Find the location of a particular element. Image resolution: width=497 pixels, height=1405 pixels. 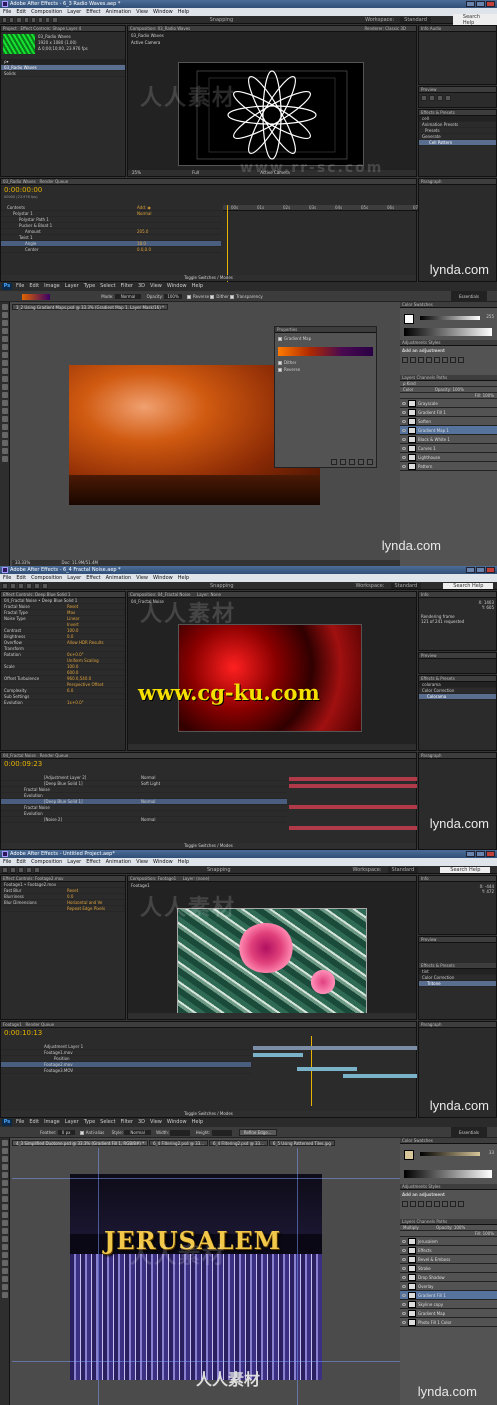

transparency-checkbox: Transparency is located at coordinates (249, 296).